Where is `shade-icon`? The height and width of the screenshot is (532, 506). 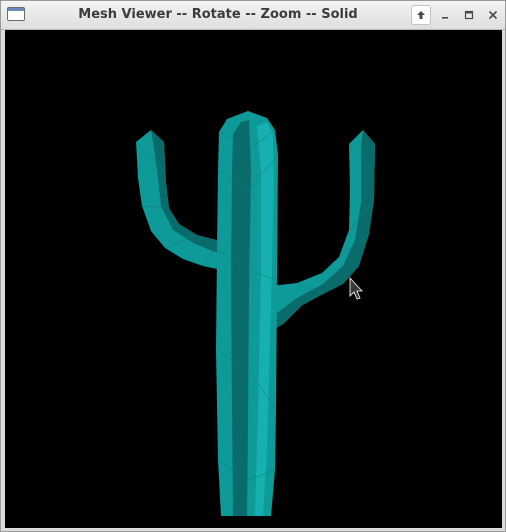 shade-icon is located at coordinates (421, 15).